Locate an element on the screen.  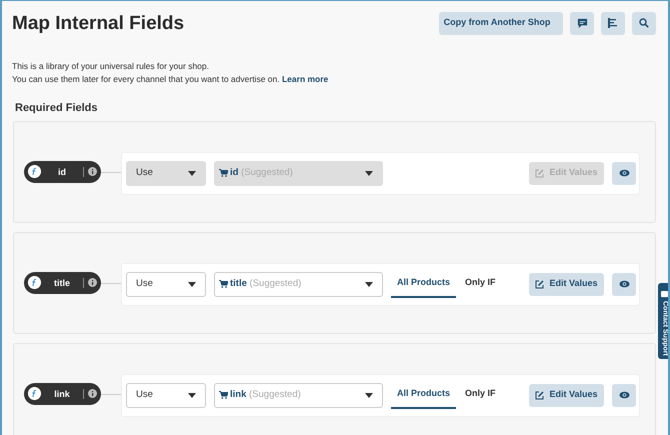
search-icon is located at coordinates (644, 23).